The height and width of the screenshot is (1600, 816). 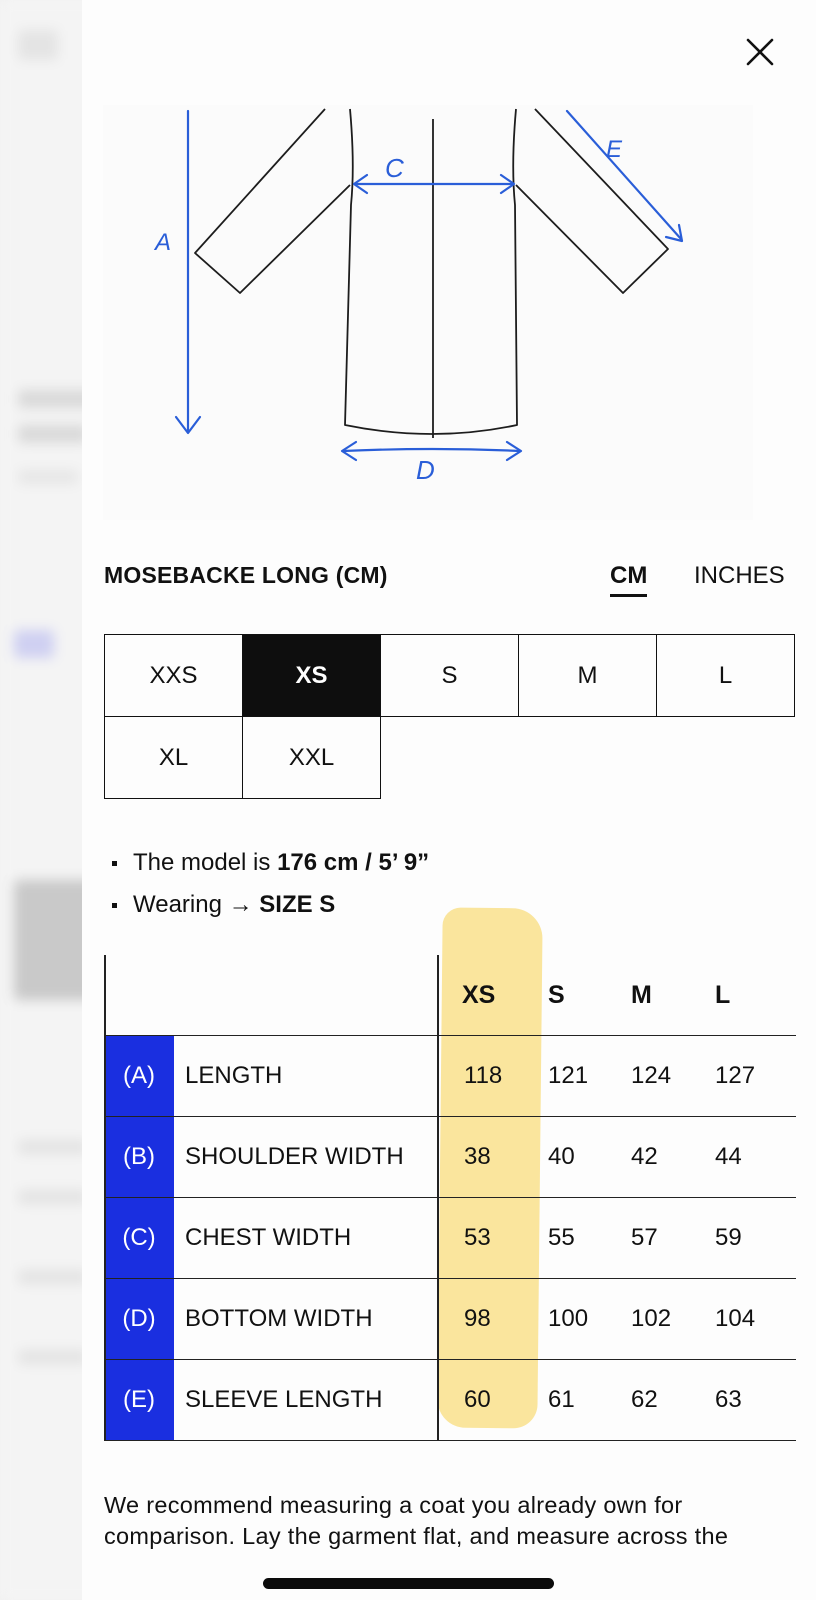 I want to click on column-header-m: M, so click(x=641, y=994).